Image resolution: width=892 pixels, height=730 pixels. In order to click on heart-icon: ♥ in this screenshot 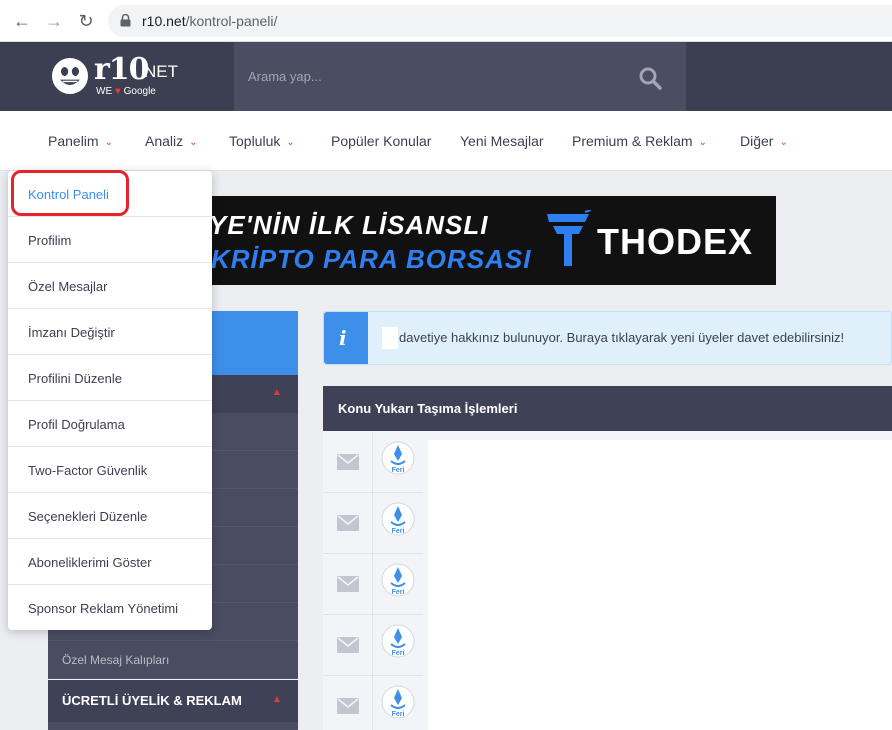, I will do `click(117, 91)`.